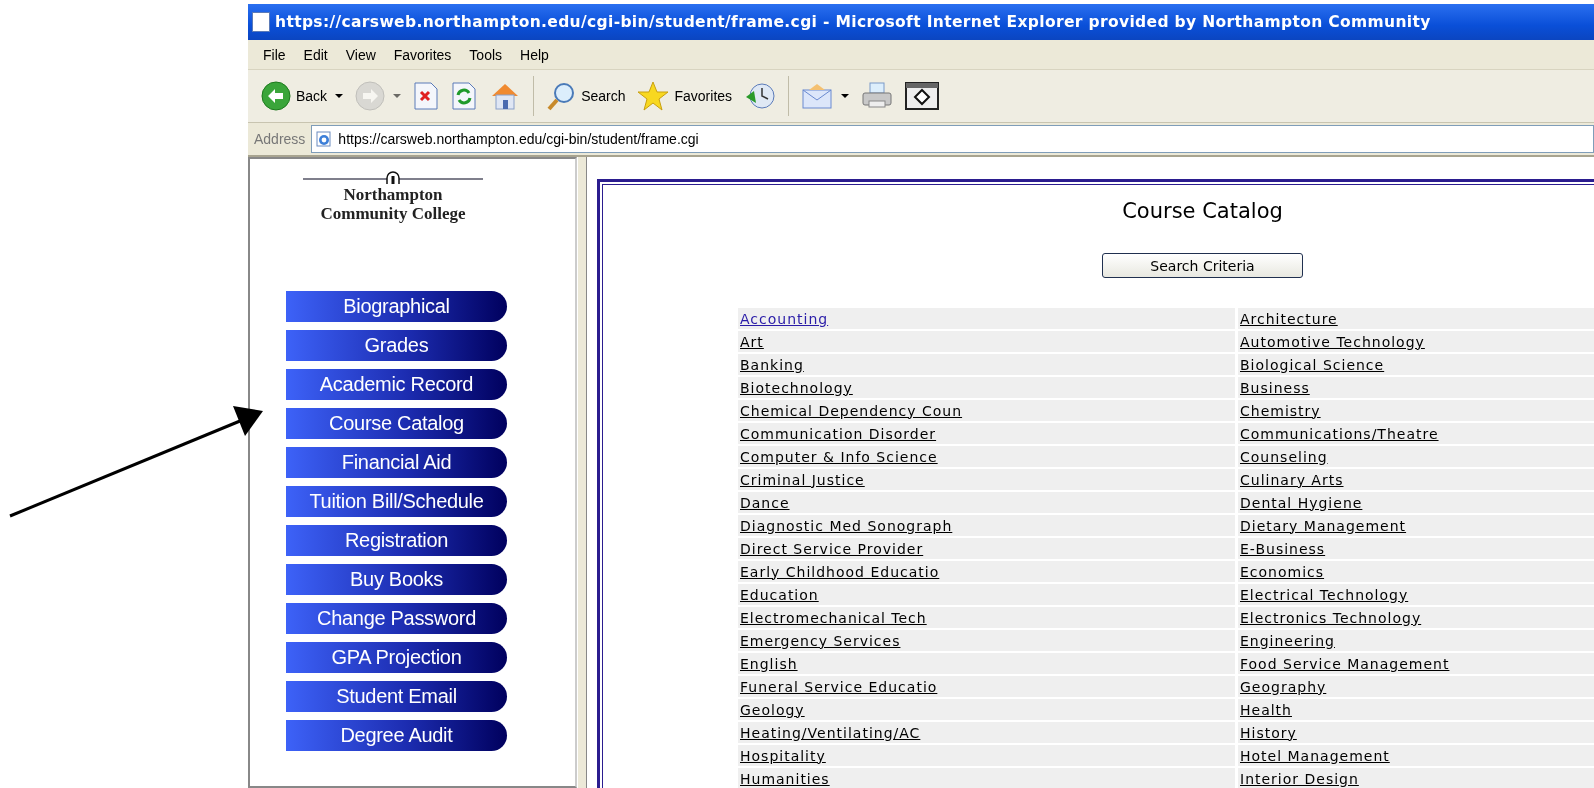 This screenshot has height=788, width=1594. I want to click on menu-item: View, so click(360, 54).